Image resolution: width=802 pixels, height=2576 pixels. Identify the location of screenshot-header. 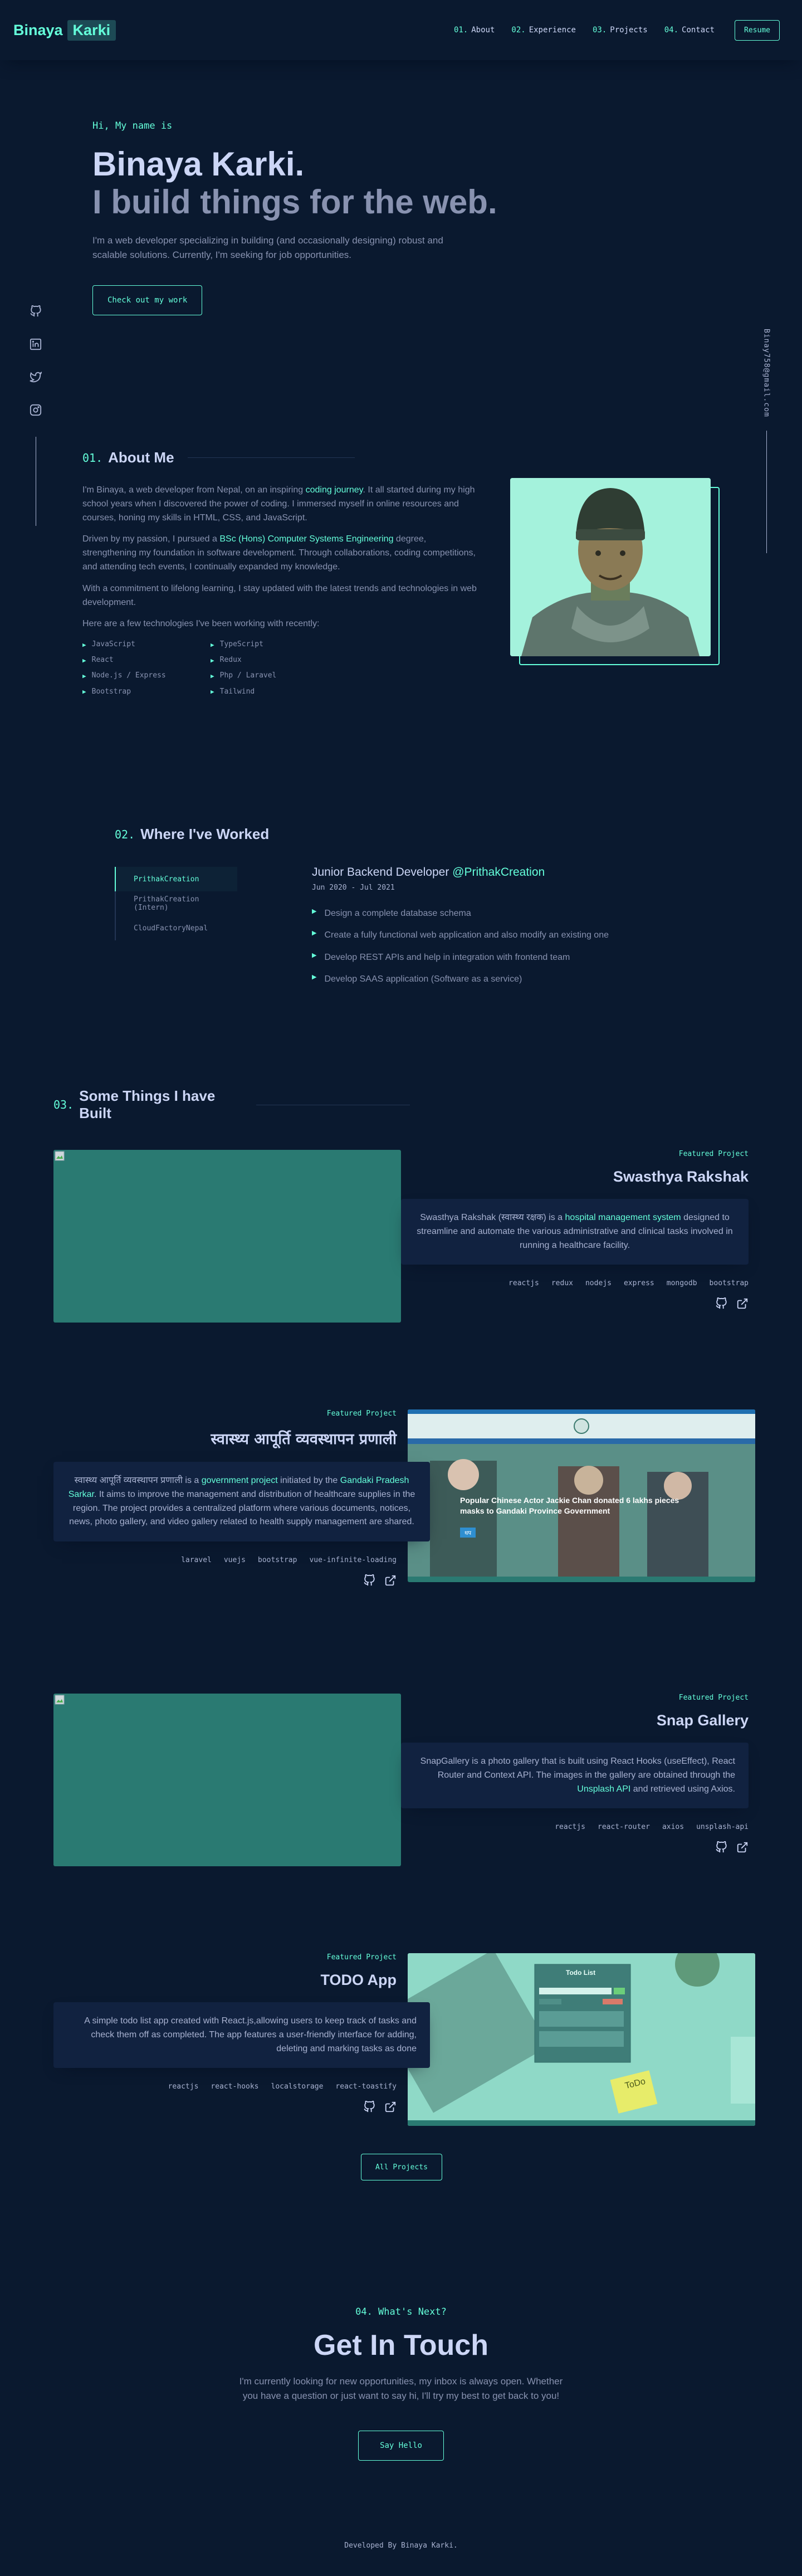
(581, 1426).